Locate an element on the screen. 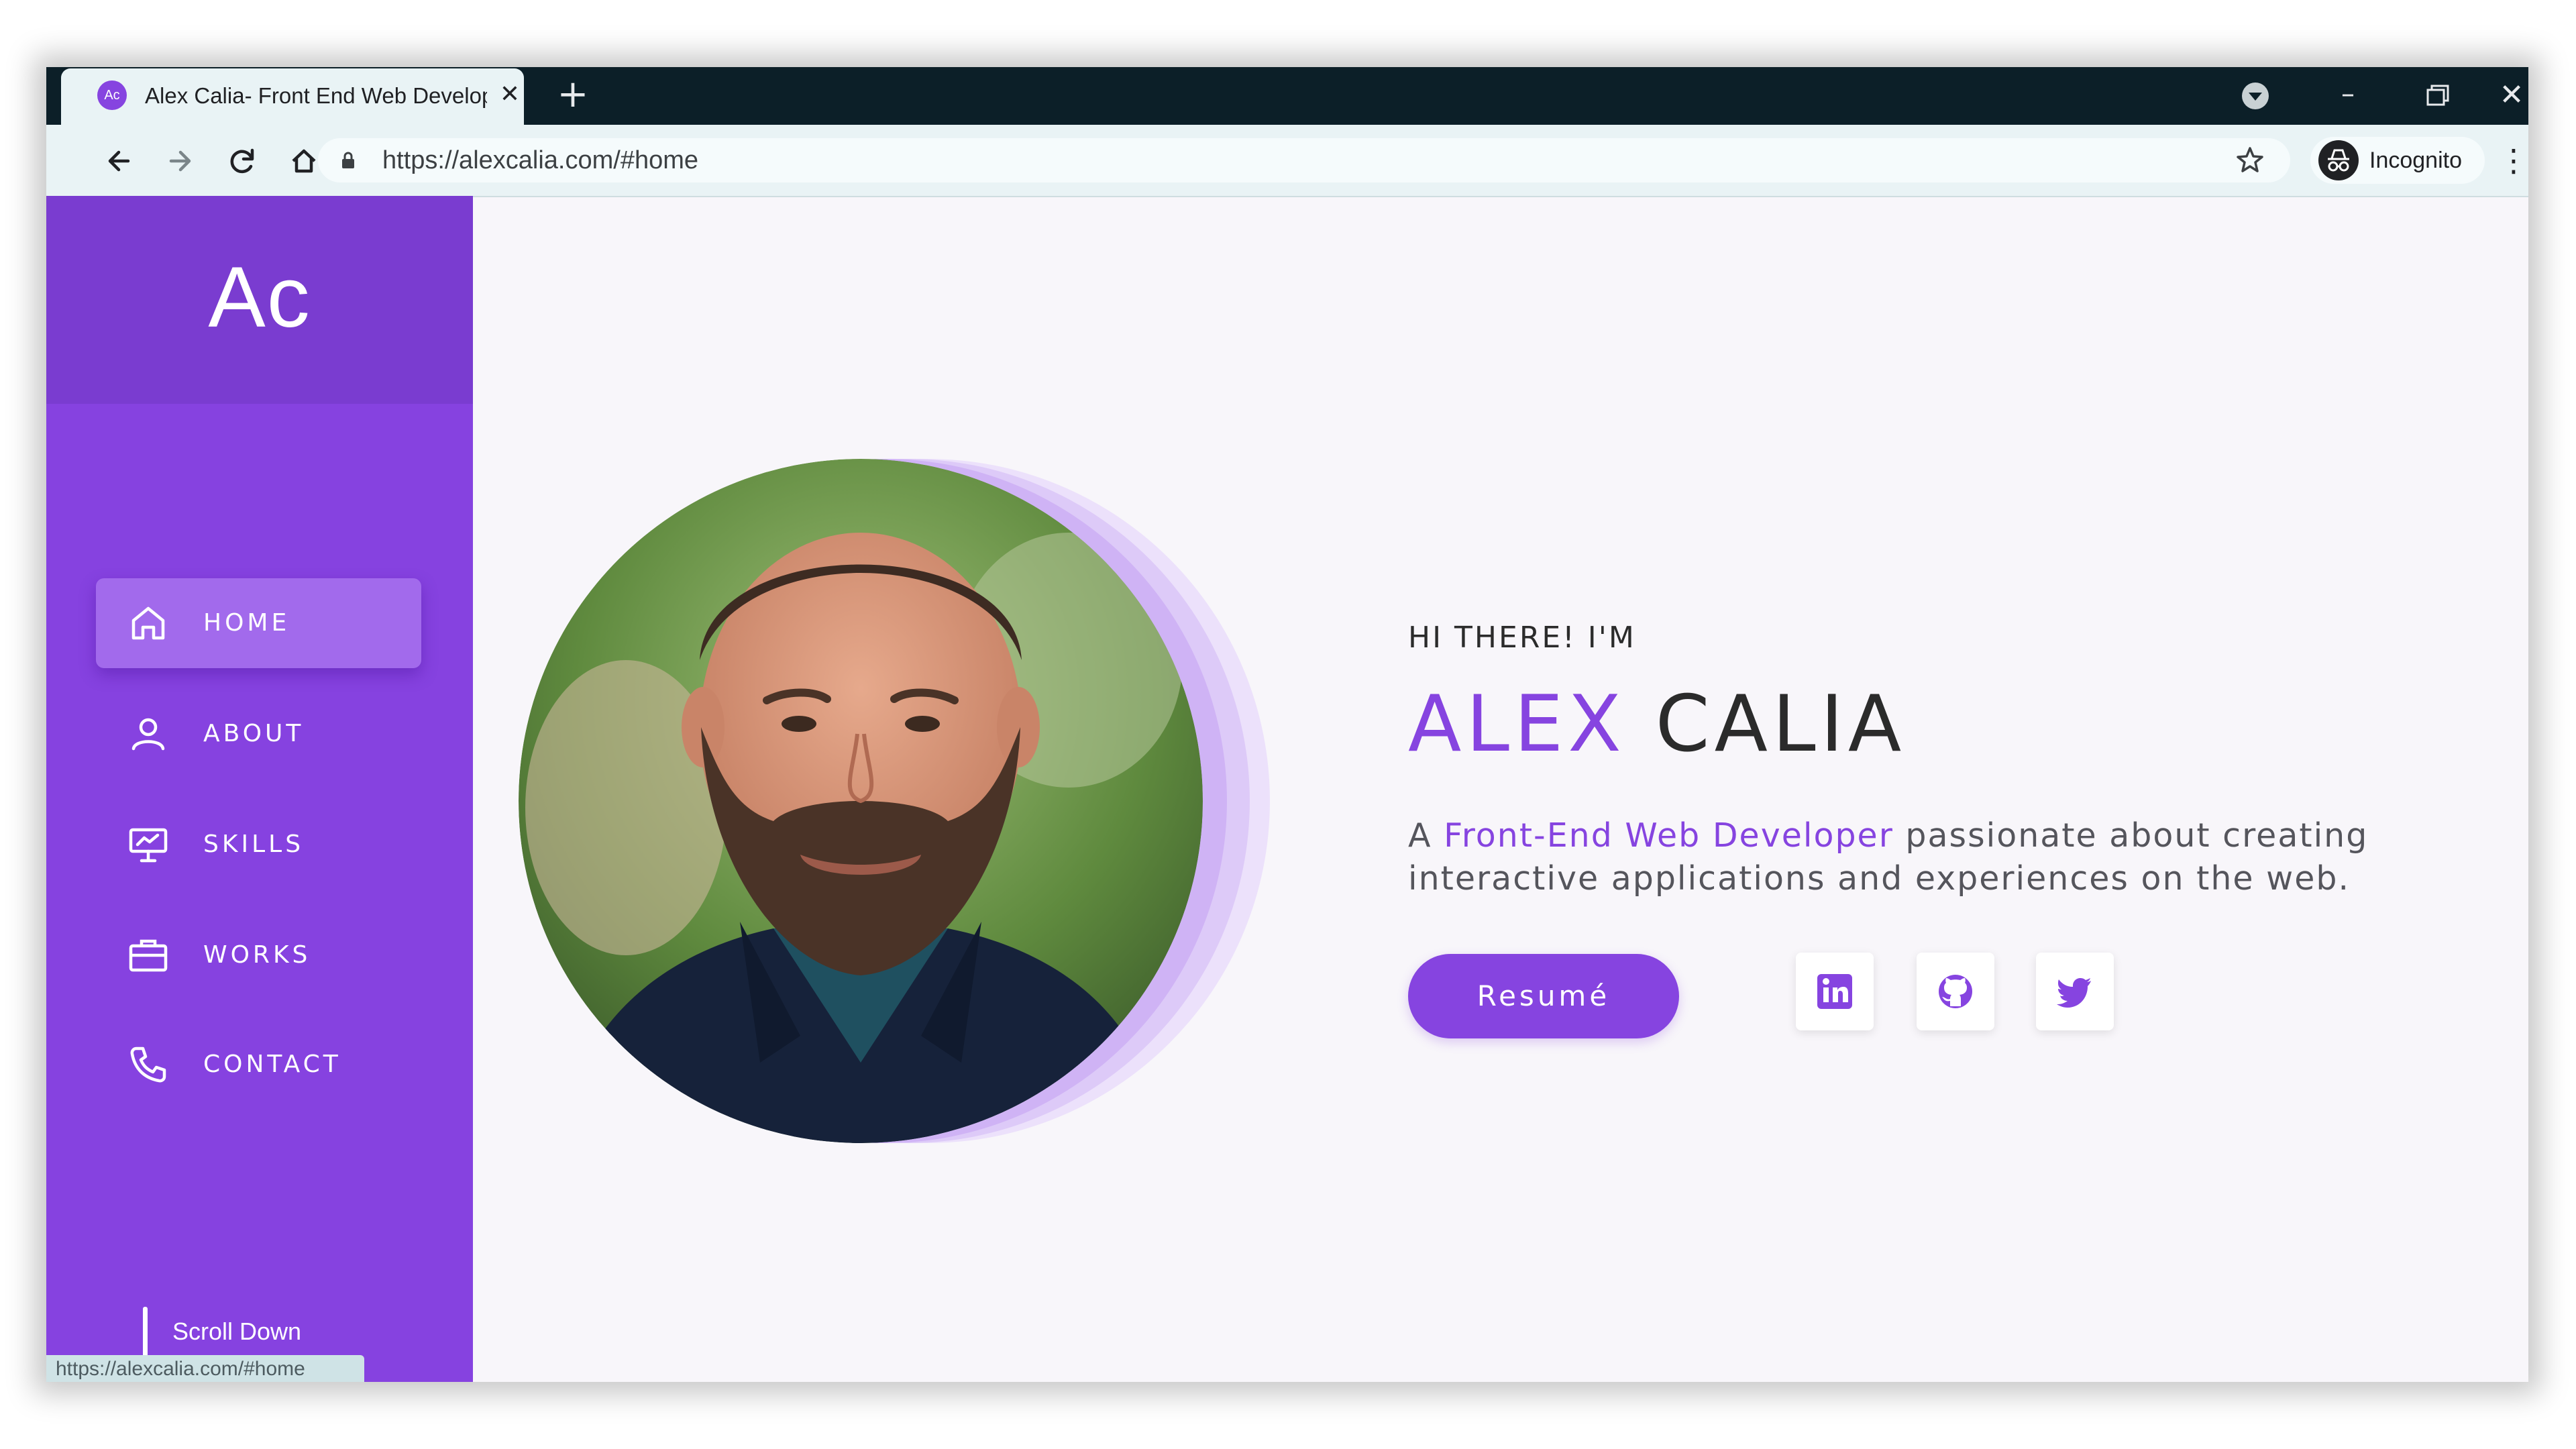 The image size is (2576, 1449). incognito-profile-button: Incognito is located at coordinates (2397, 160).